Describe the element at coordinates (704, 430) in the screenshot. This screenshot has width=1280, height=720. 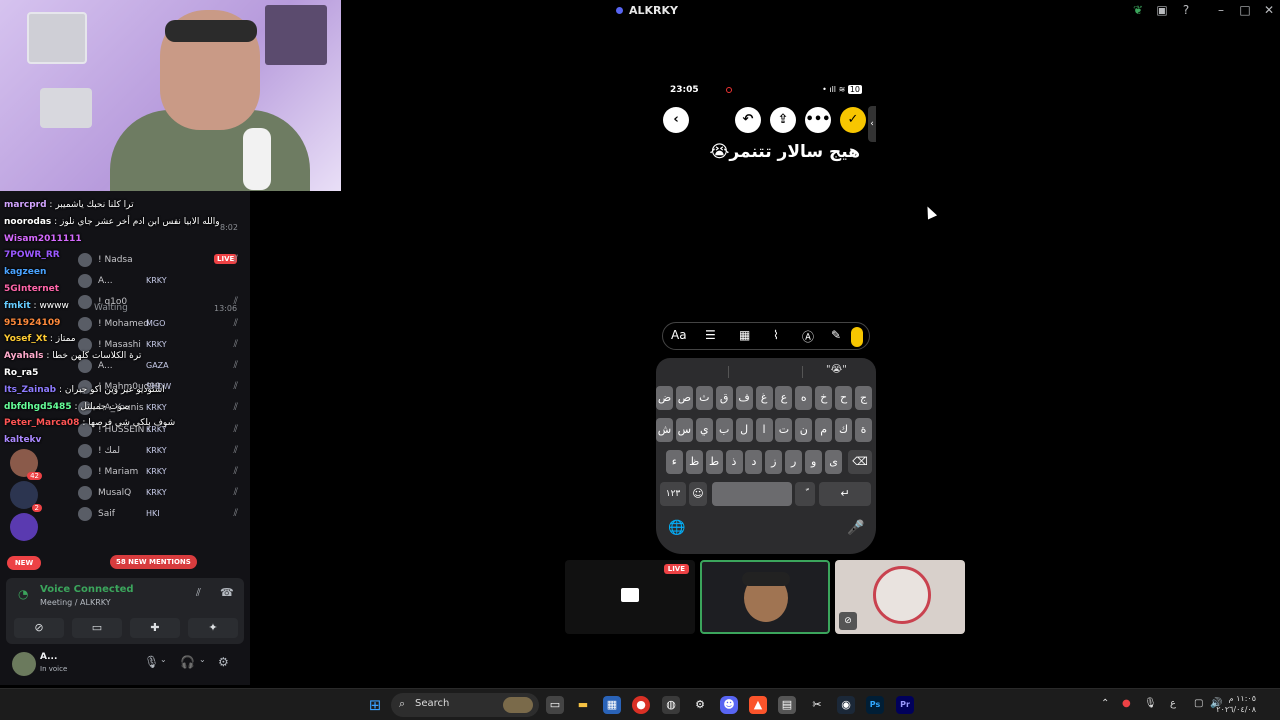
I see `keyboard-key: ي` at that location.